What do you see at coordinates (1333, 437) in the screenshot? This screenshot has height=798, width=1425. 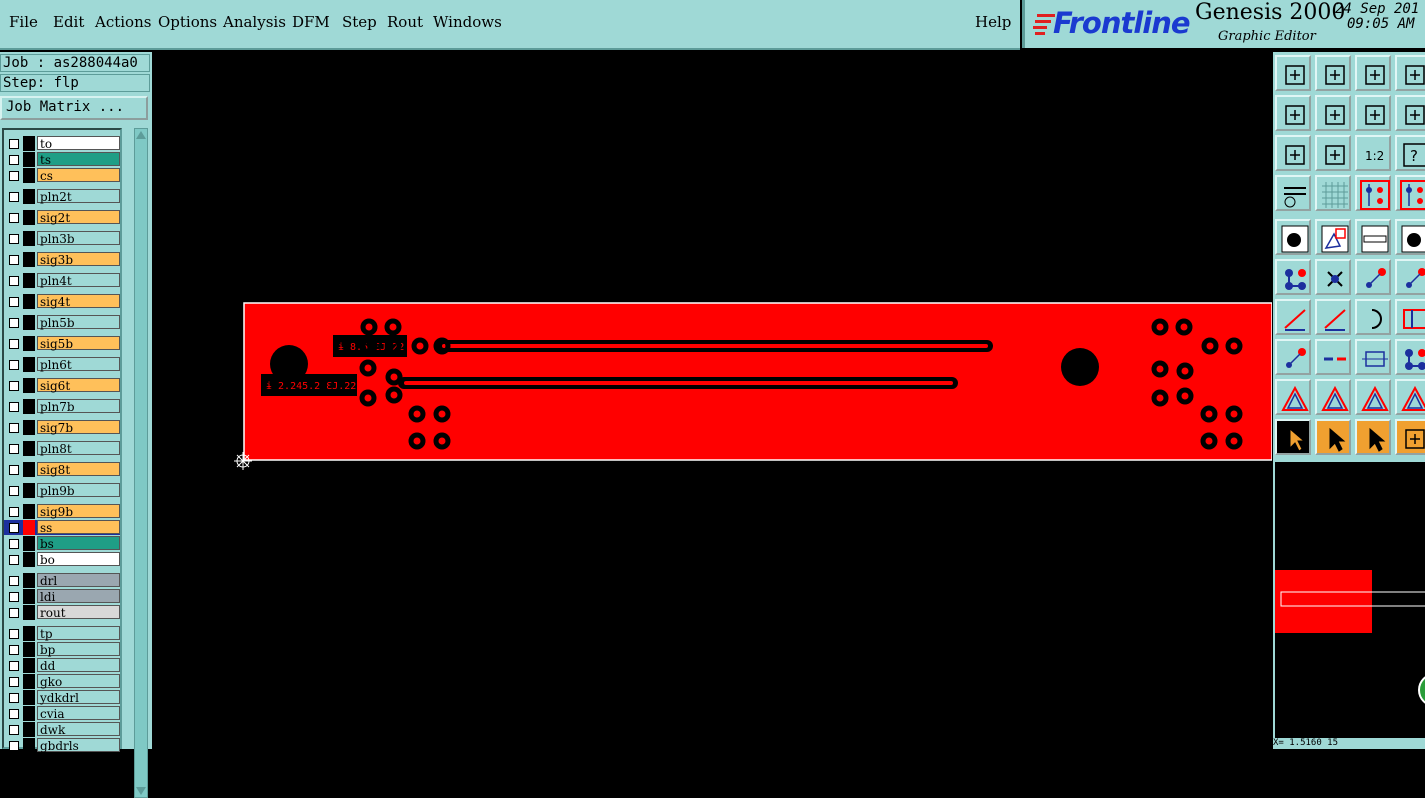 I see `select-arrow2-button` at bounding box center [1333, 437].